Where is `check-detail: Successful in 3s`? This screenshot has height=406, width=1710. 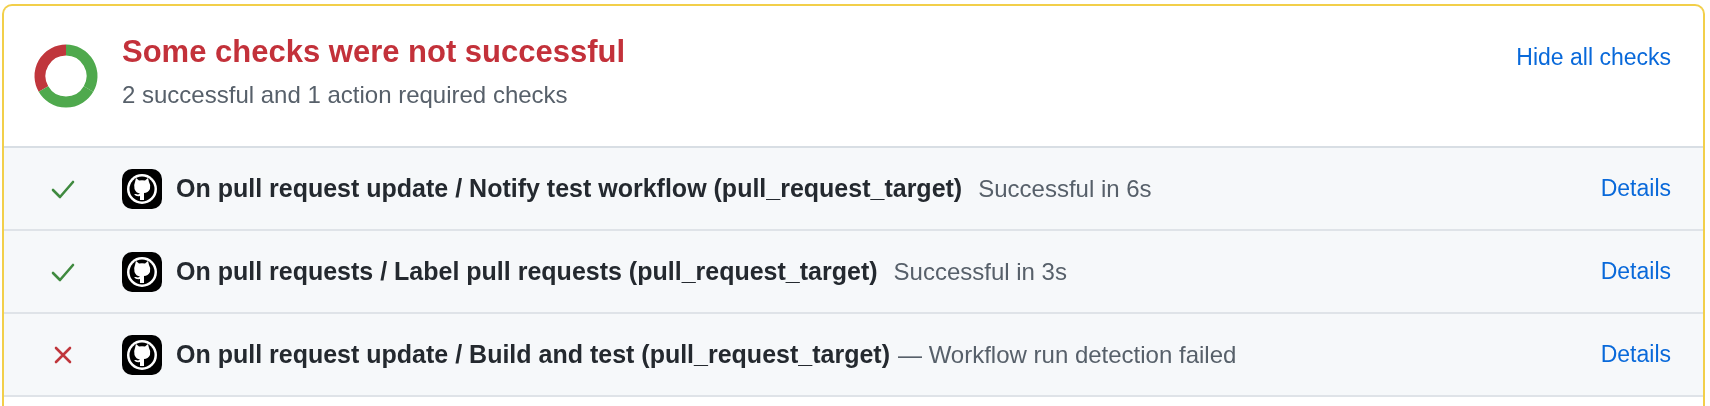 check-detail: Successful in 3s is located at coordinates (980, 271).